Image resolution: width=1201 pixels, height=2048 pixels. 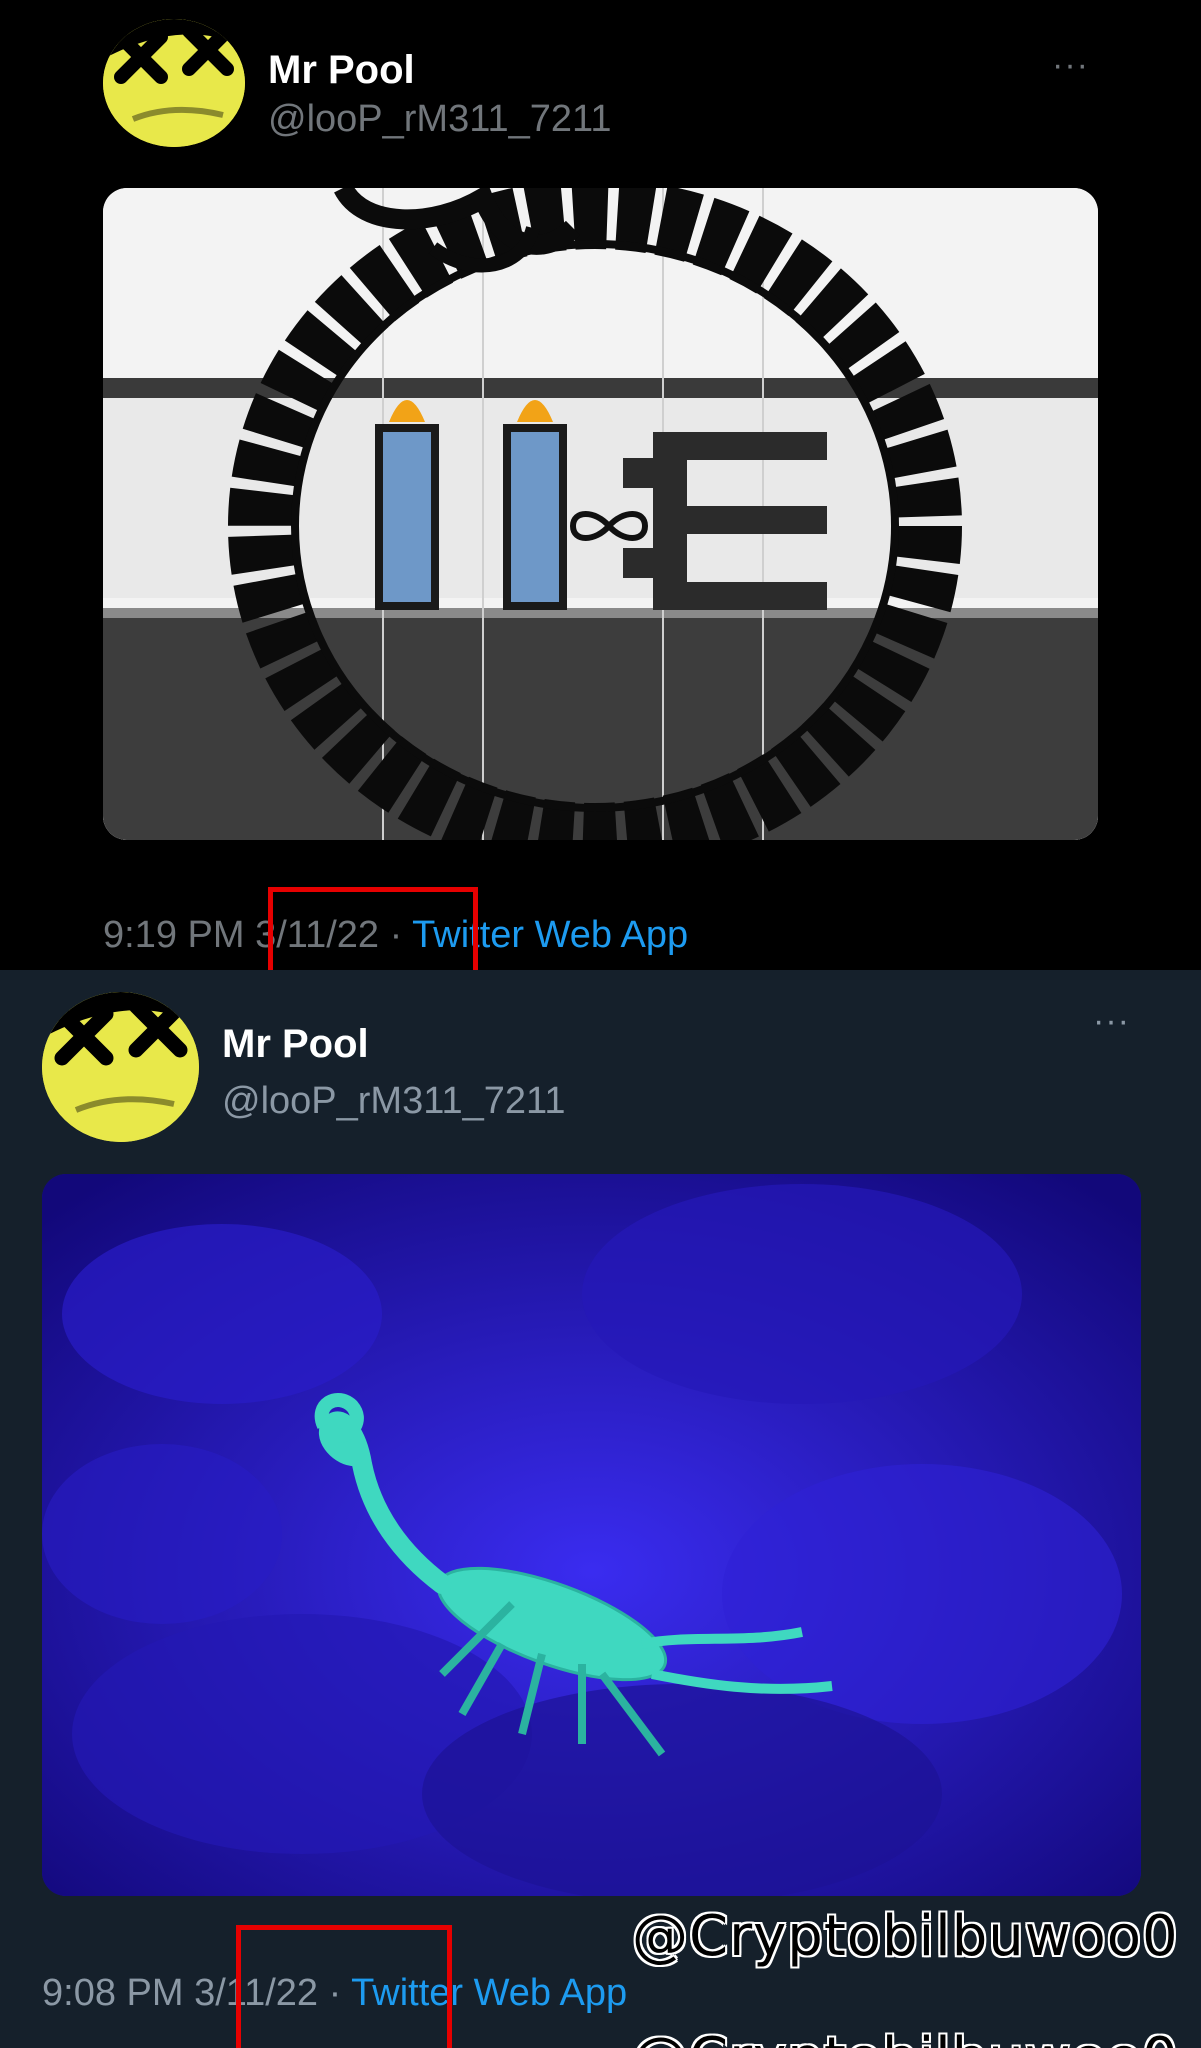 I want to click on tweet-time: 9:19 PM, so click(x=174, y=935).